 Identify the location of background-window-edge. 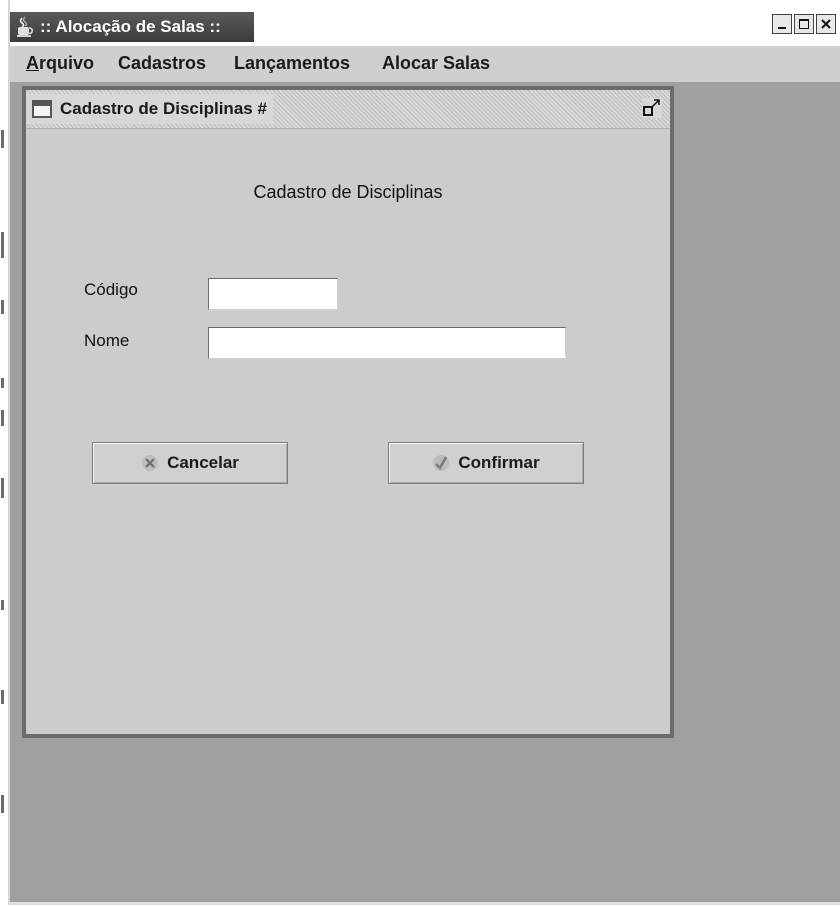
(4, 453).